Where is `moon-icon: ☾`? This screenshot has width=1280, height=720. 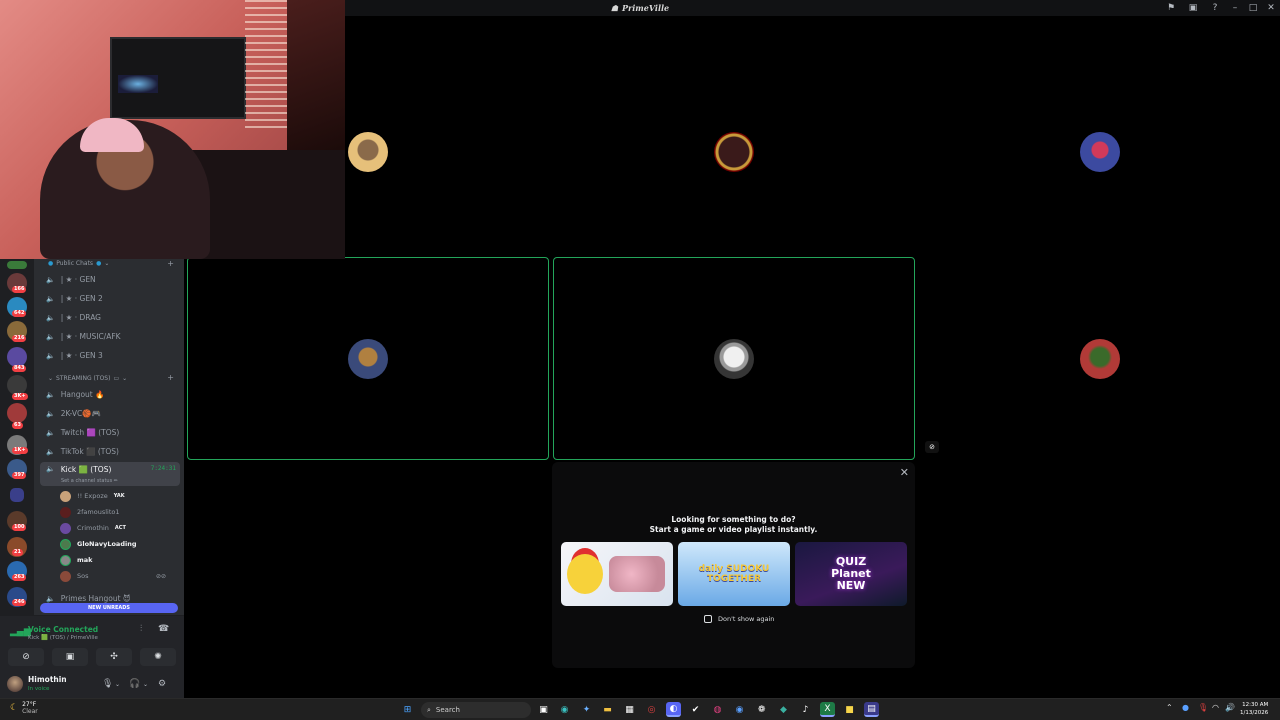 moon-icon: ☾ is located at coordinates (14, 708).